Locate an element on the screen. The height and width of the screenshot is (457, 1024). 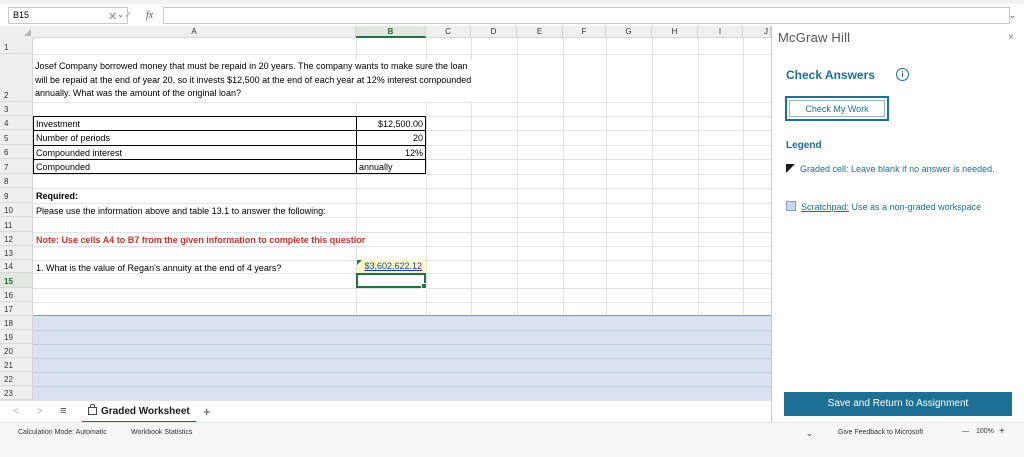
chevron-down-icon: ⌄ is located at coordinates (120, 14).